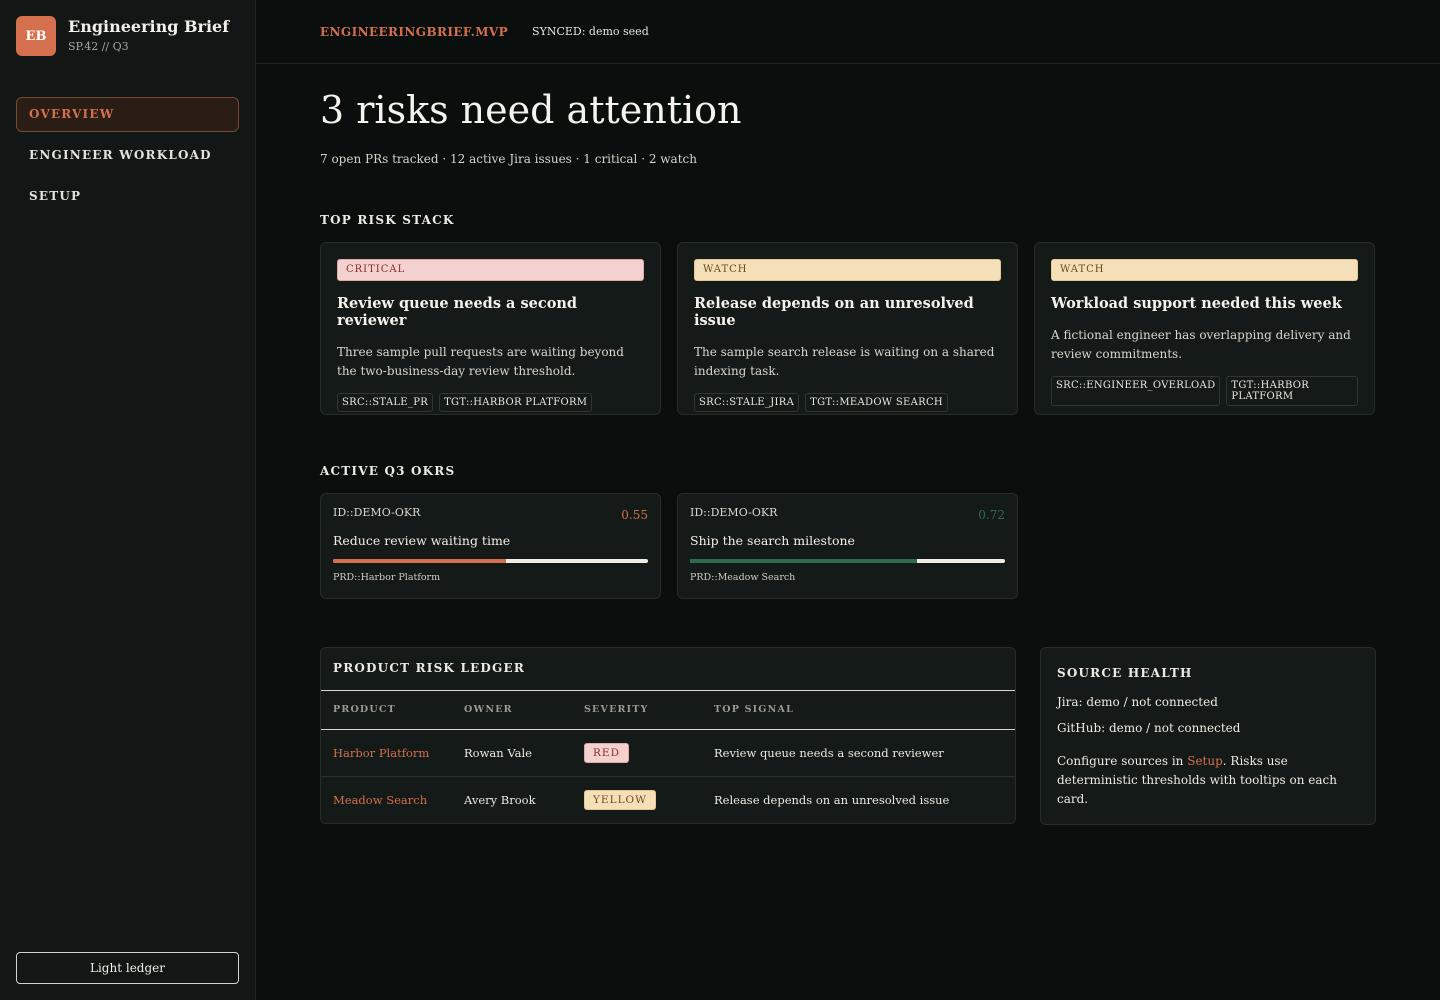 This screenshot has width=1440, height=1000. What do you see at coordinates (98, 46) in the screenshot?
I see `brand-subtitle: SP.42 // Q3` at bounding box center [98, 46].